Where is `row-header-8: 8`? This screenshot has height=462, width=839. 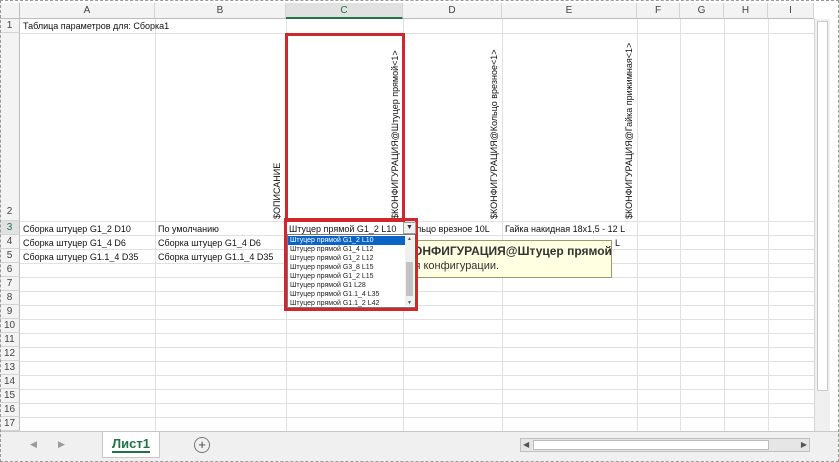
row-header-8: 8 is located at coordinates (10, 298).